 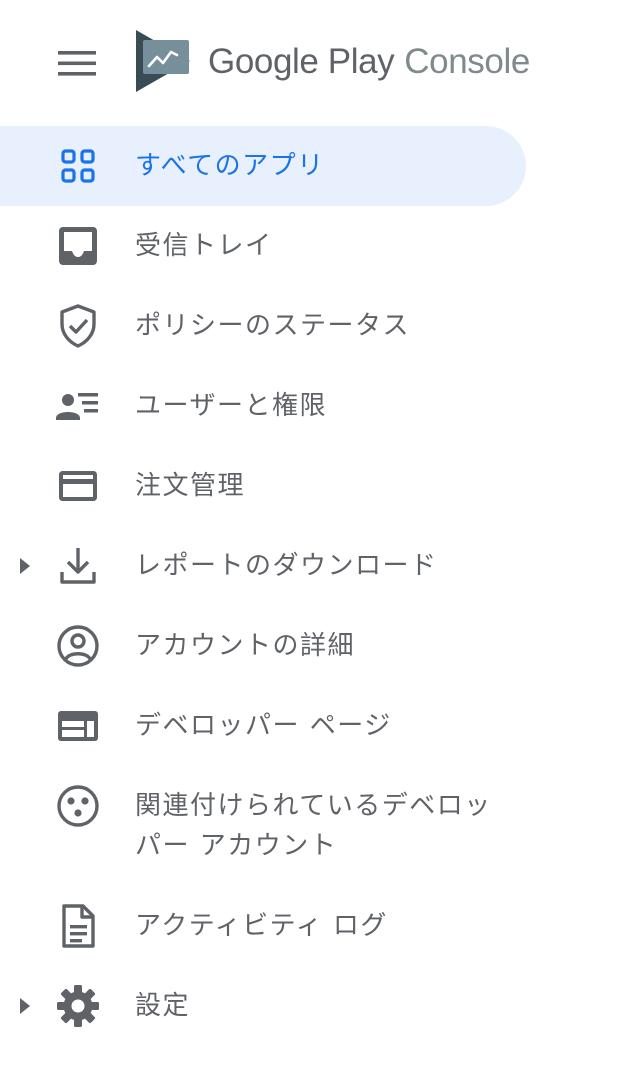 I want to click on nav-item-order-management: 注文管理, so click(x=316, y=484).